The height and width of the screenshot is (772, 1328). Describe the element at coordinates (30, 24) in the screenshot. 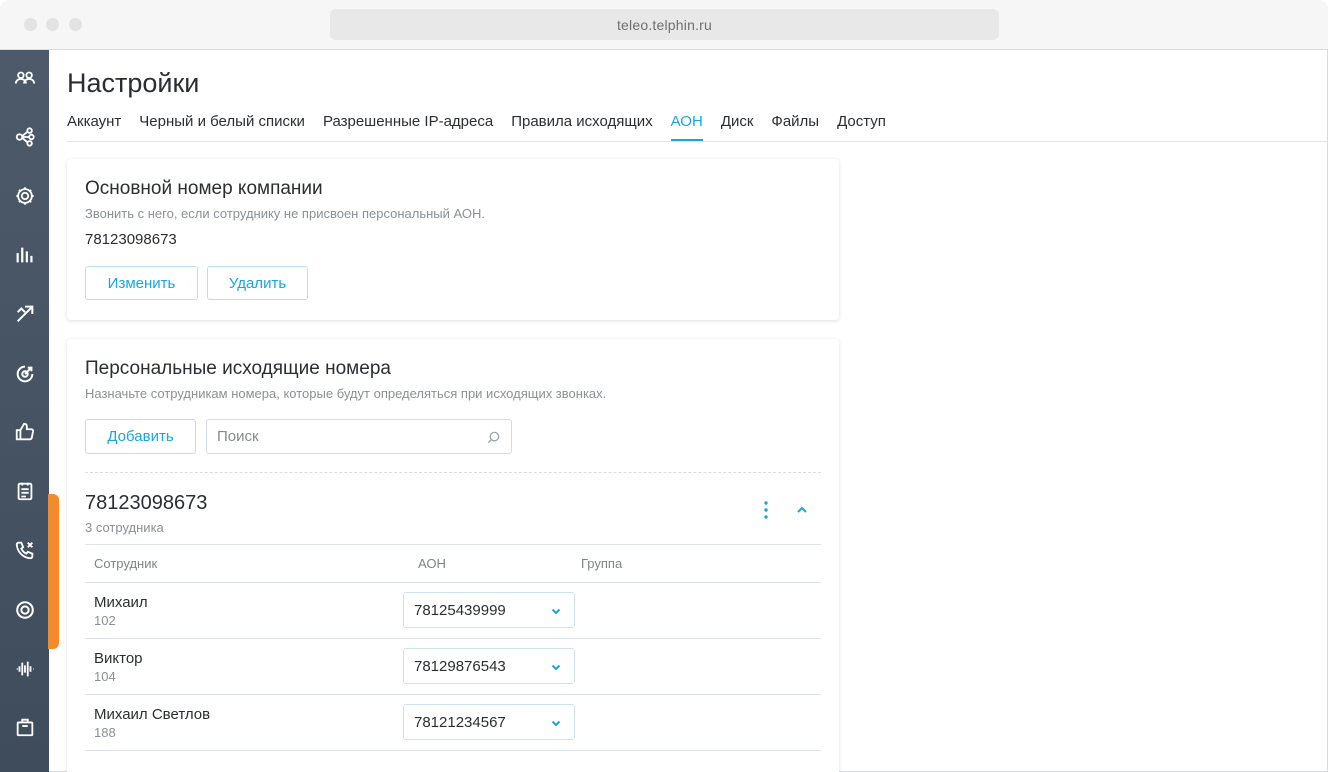

I see `window-close-dot` at that location.